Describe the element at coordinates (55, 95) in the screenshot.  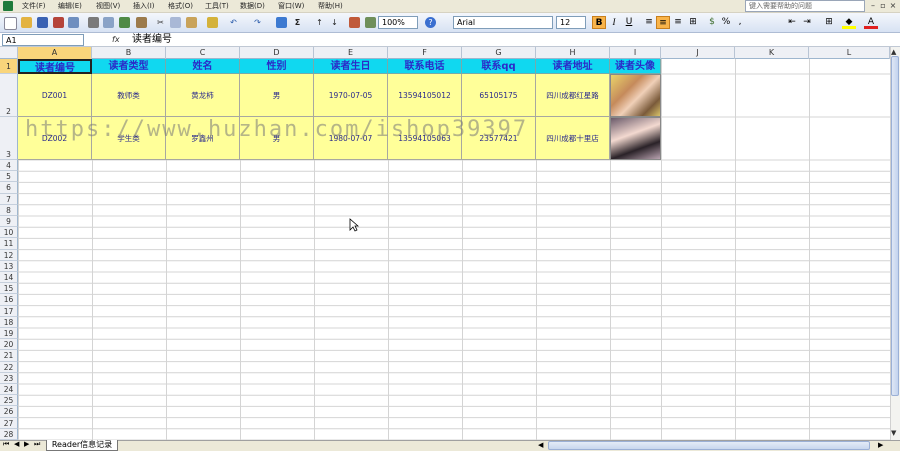
I see `table-cell: DZ001` at that location.